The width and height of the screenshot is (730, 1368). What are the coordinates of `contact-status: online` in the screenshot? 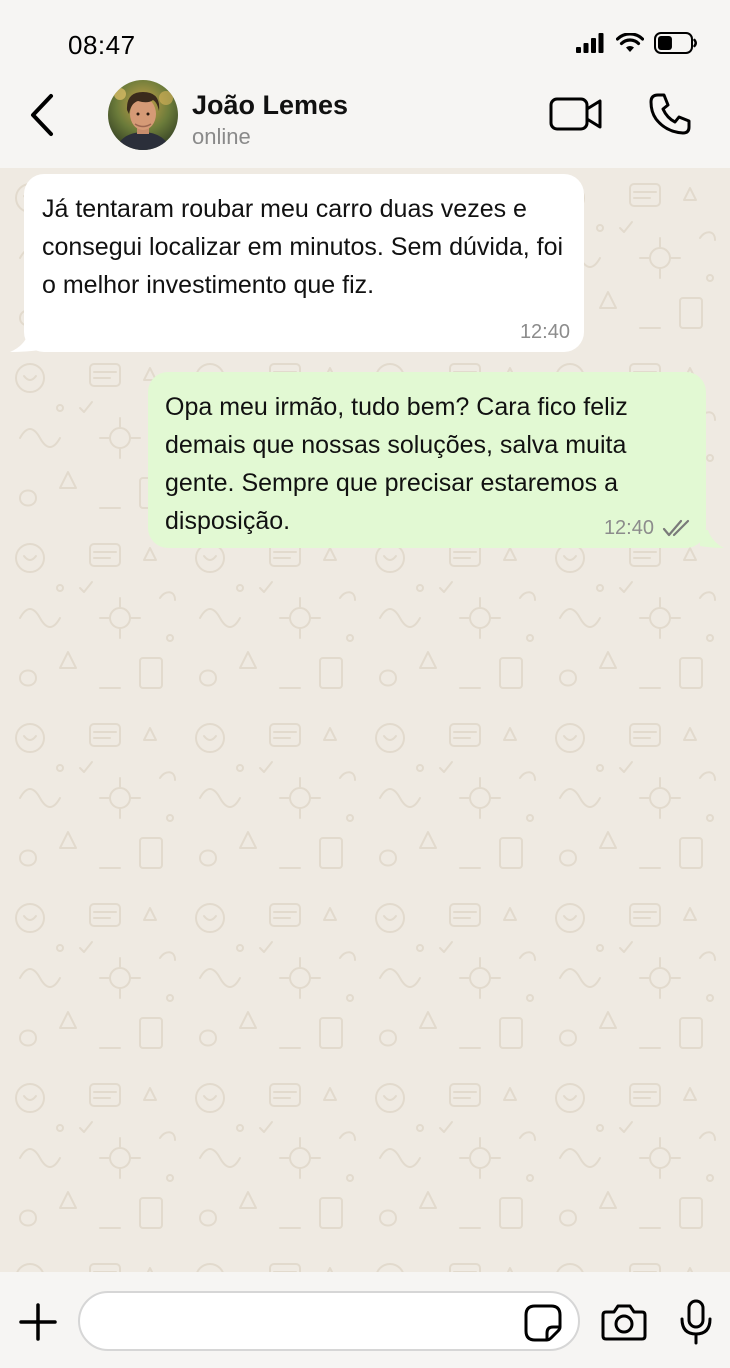 It's located at (221, 136).